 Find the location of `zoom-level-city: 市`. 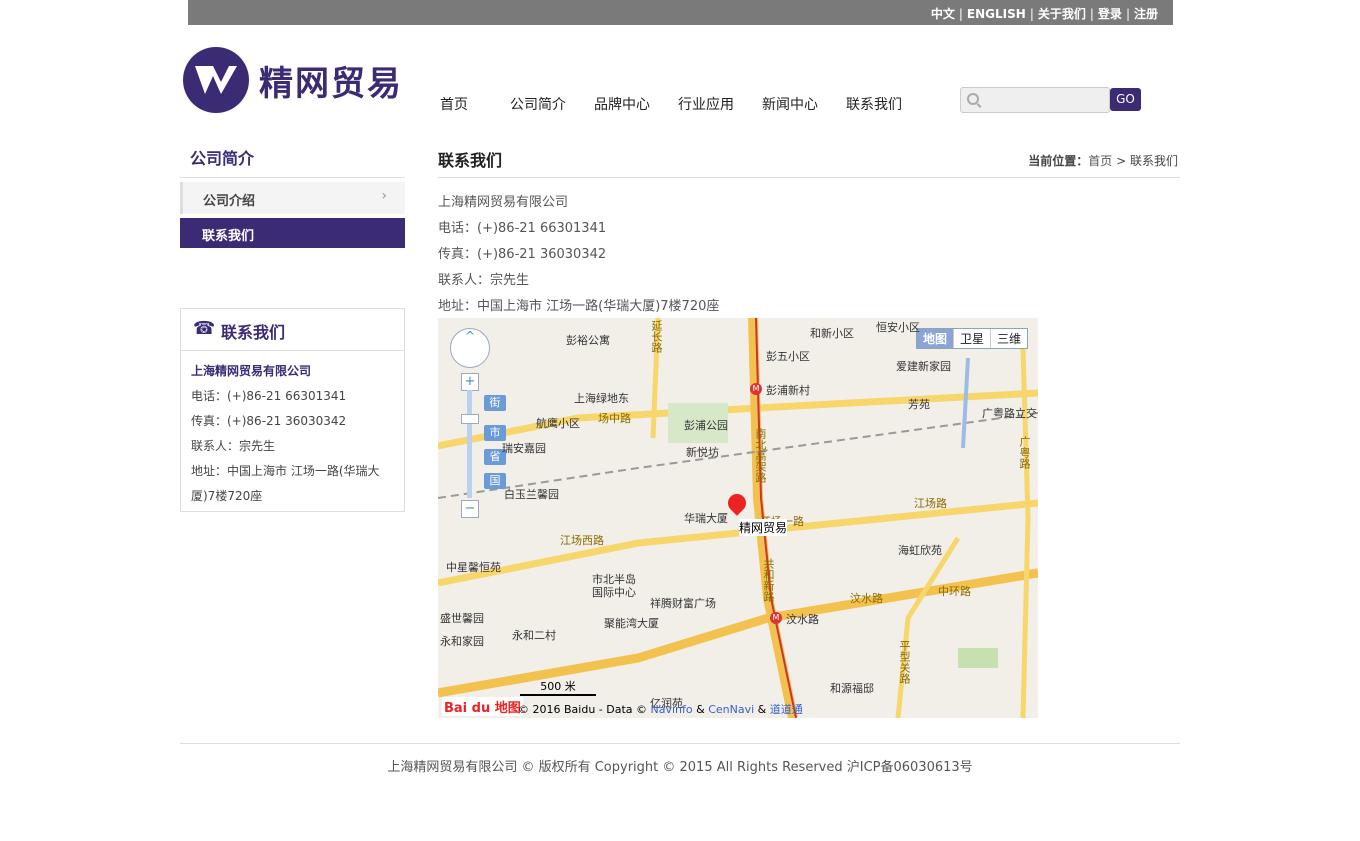

zoom-level-city: 市 is located at coordinates (495, 433).